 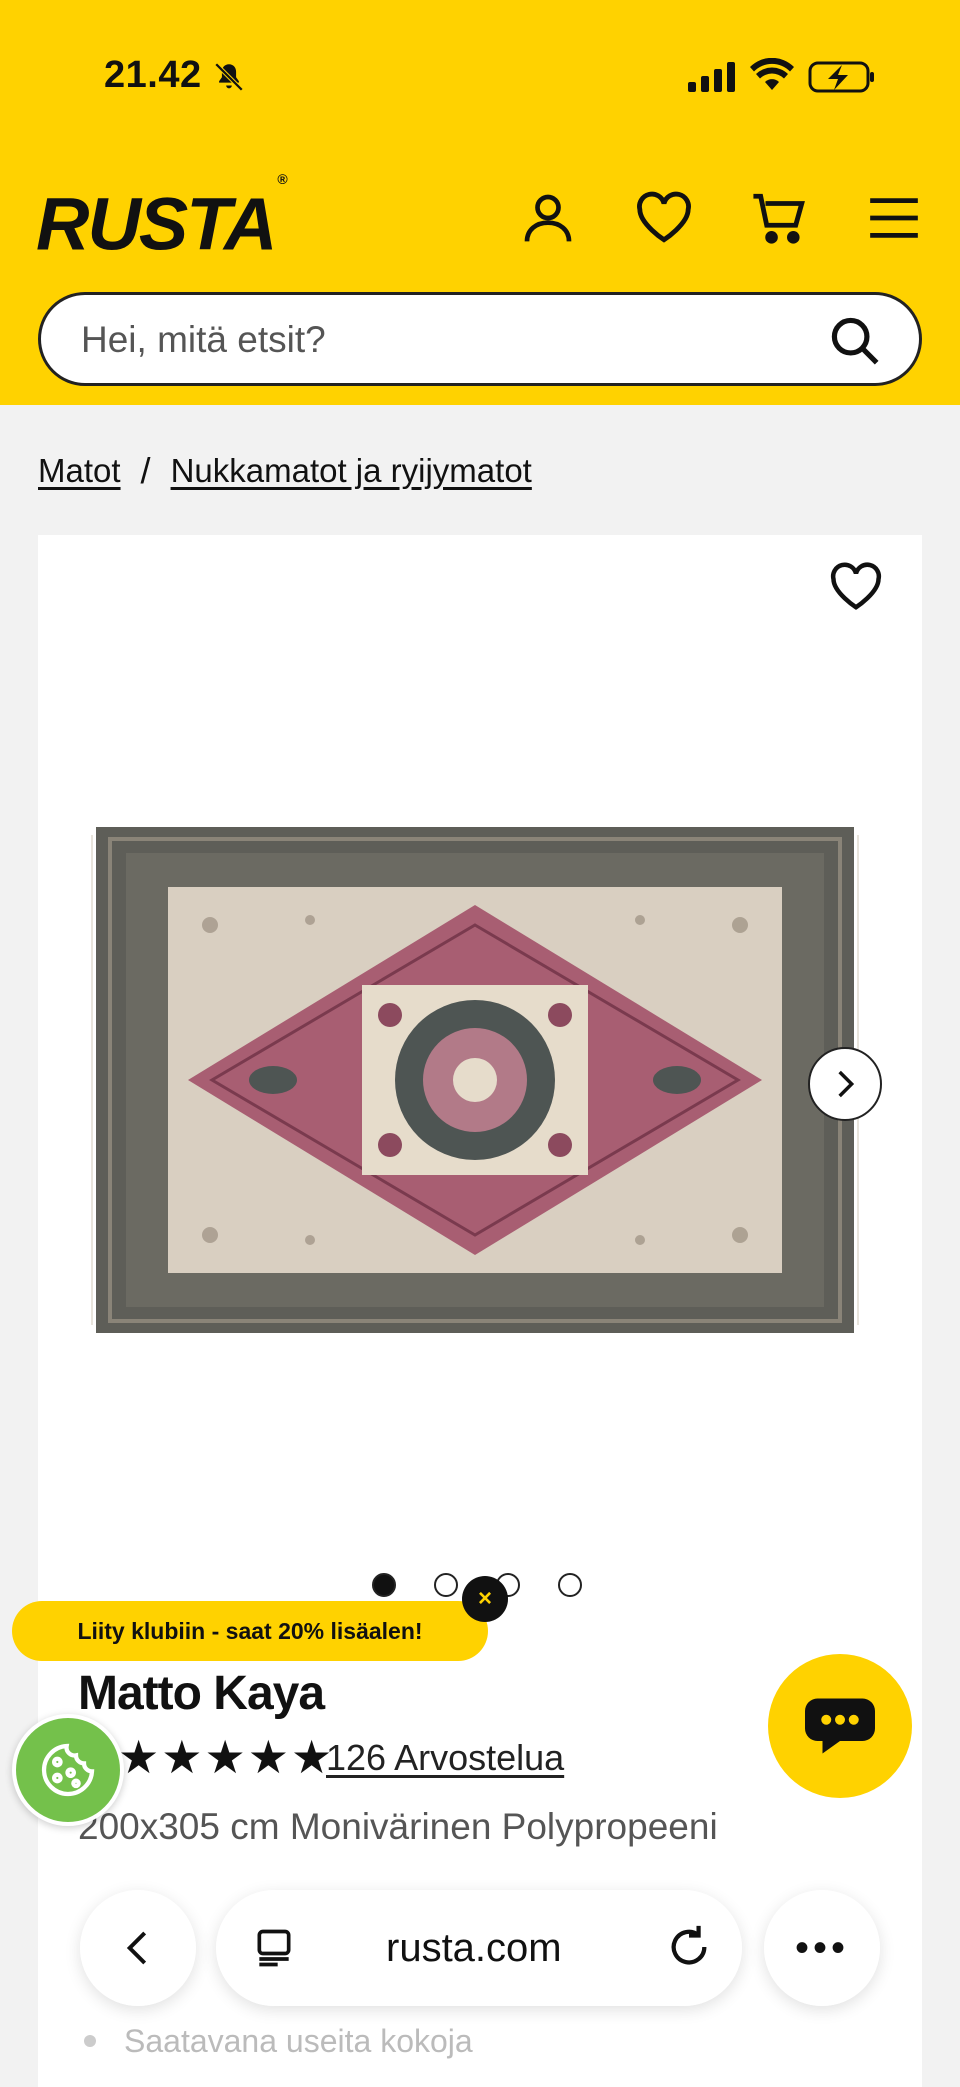 I want to click on browser-address-bar: rusta.com, so click(x=479, y=1948).